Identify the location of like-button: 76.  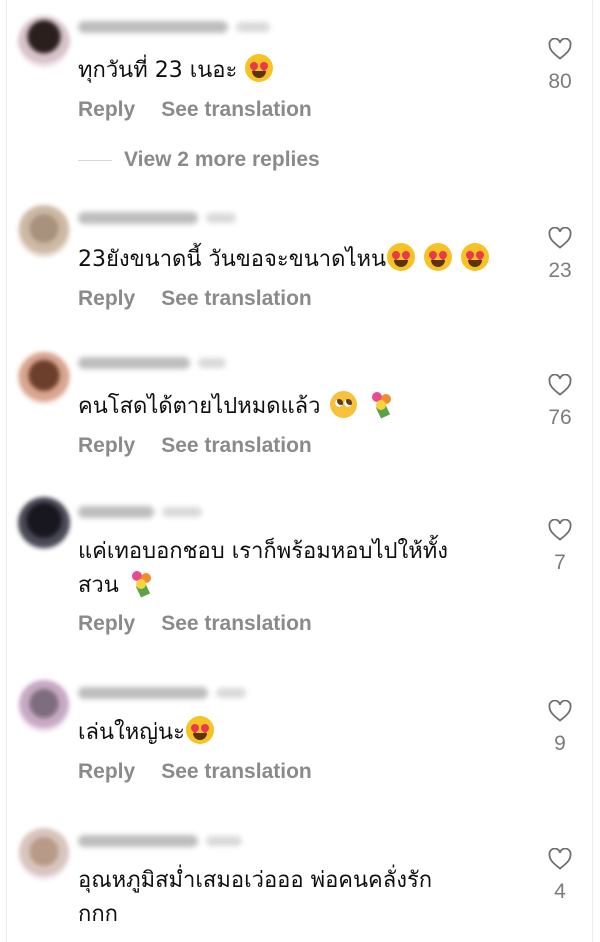
(560, 402).